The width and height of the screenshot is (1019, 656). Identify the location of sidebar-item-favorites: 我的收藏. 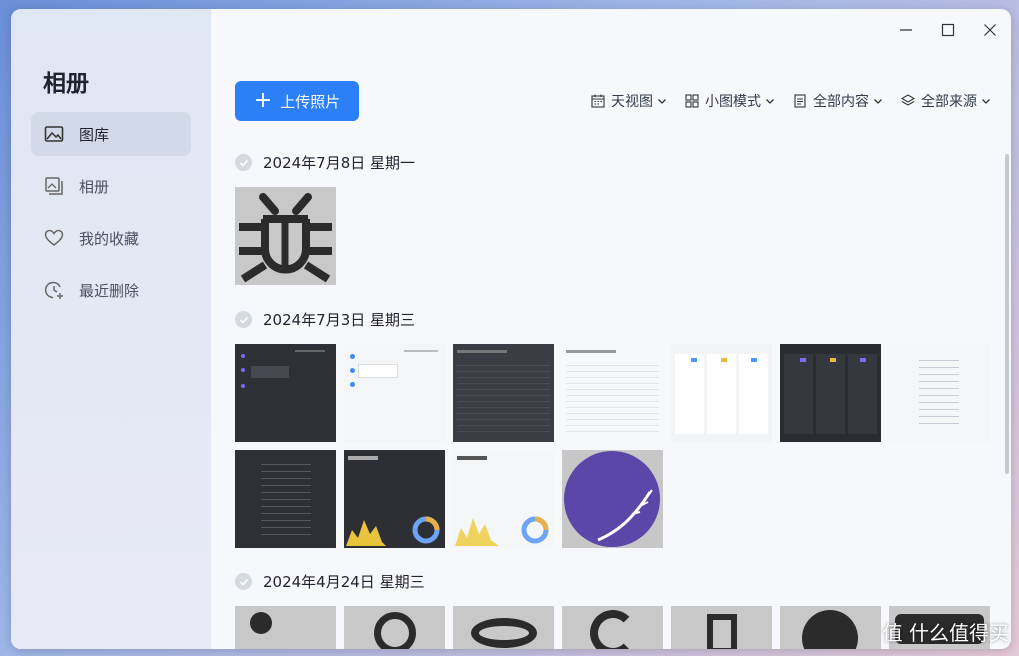
(111, 238).